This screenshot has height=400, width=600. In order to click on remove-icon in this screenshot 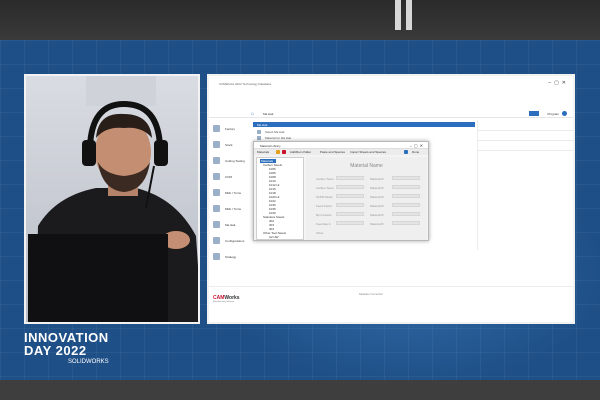, I will do `click(284, 152)`.